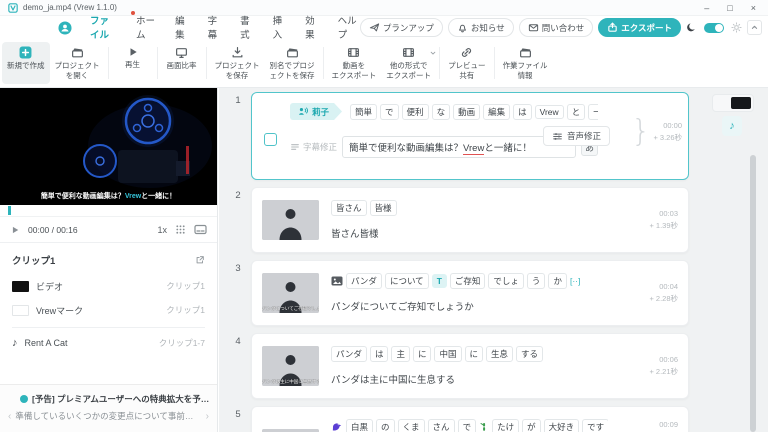 The width and height of the screenshot is (768, 432). I want to click on sun-icon, so click(736, 27).